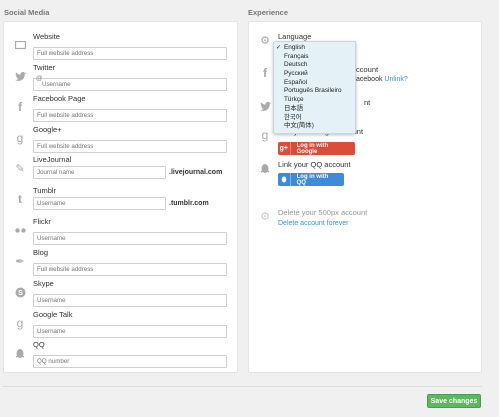  I want to click on skype-input, so click(130, 300).